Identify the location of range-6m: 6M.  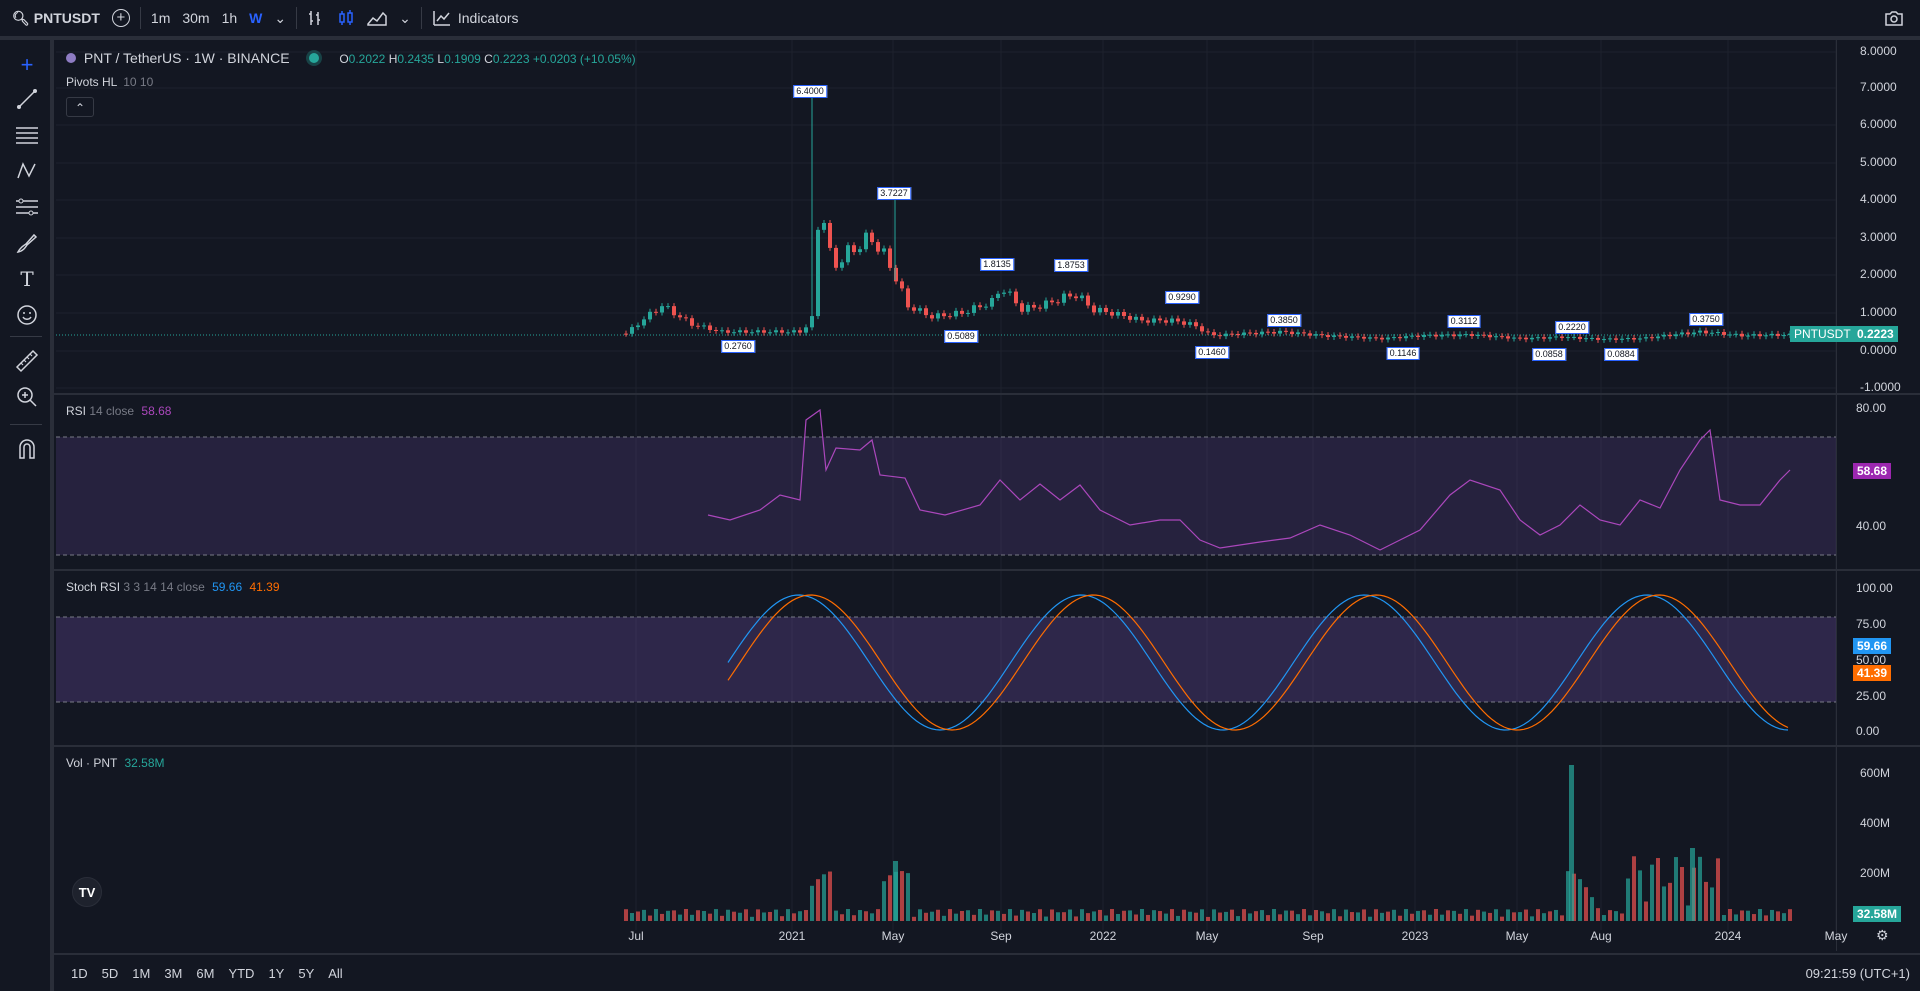
(205, 973).